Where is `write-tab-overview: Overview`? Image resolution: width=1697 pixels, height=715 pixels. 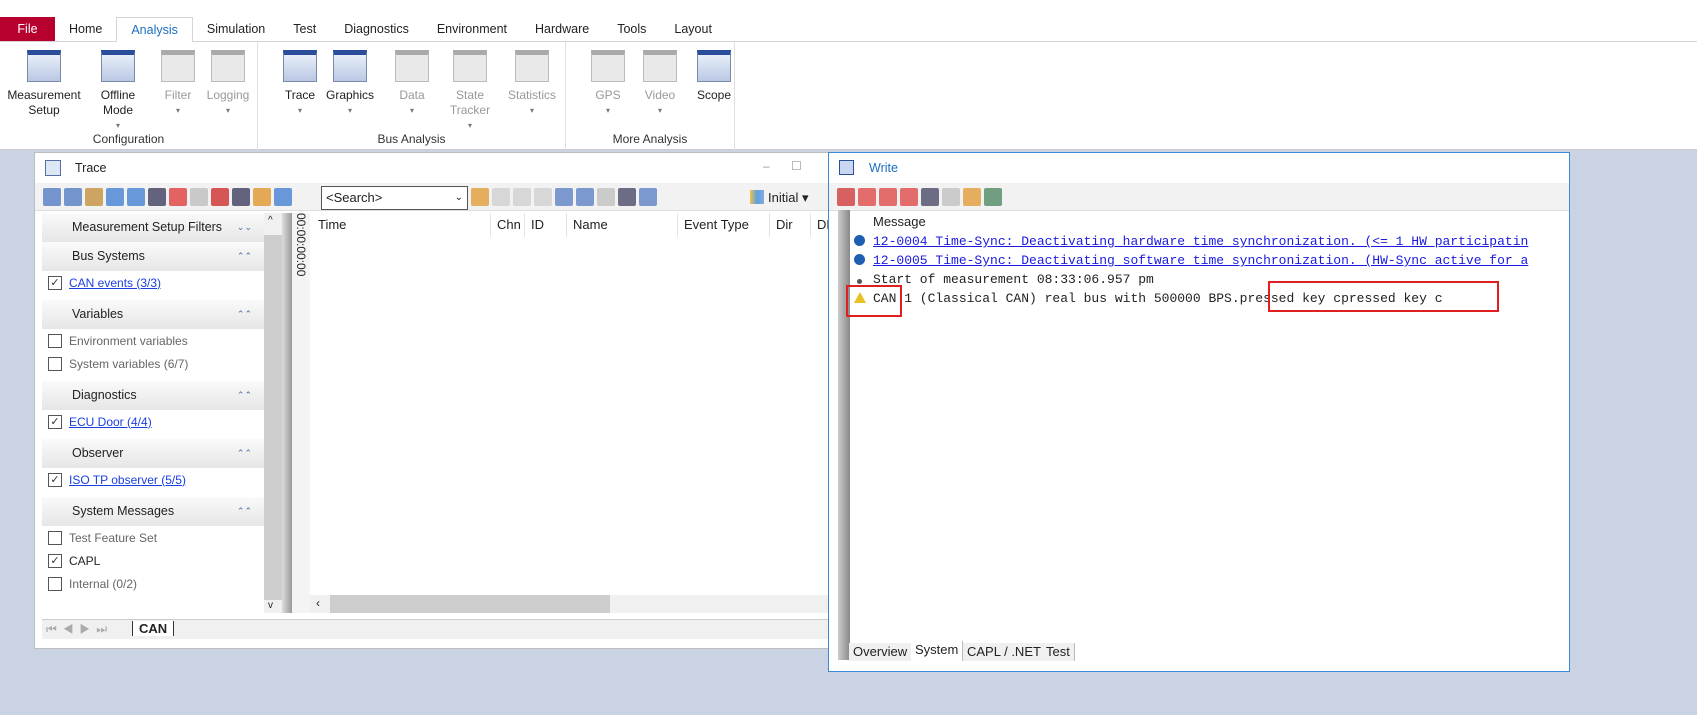 write-tab-overview: Overview is located at coordinates (881, 652).